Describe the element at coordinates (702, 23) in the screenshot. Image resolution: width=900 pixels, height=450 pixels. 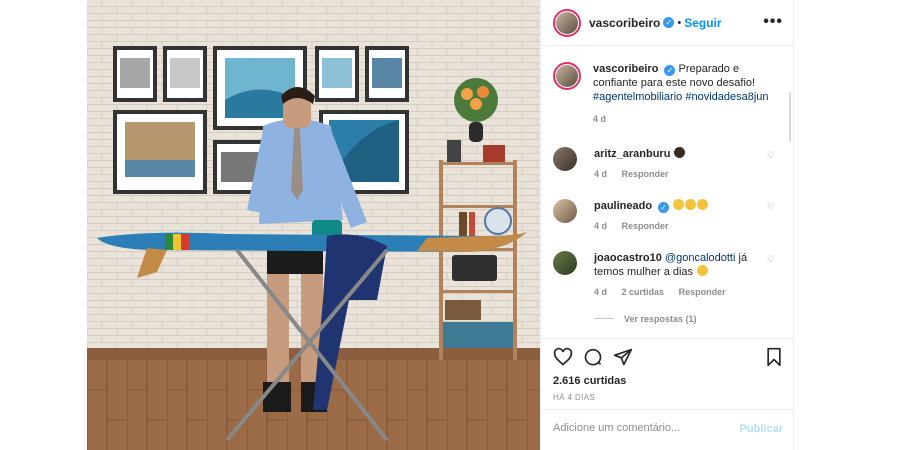
I see `follow-button: Seguir` at that location.